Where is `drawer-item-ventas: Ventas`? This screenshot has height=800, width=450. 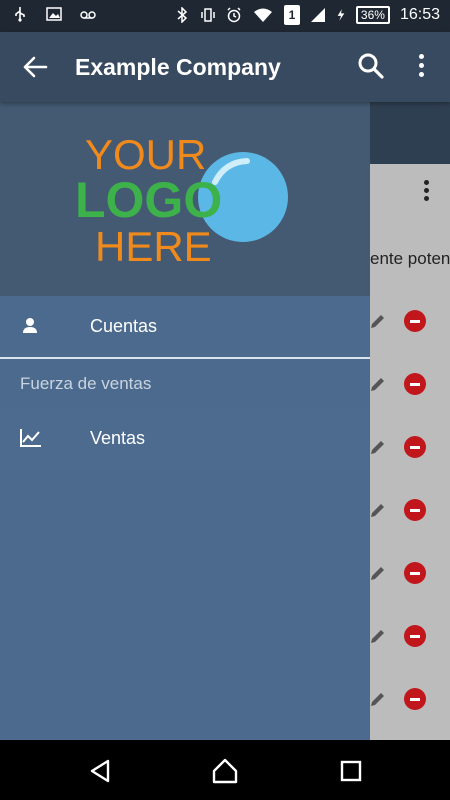
drawer-item-ventas: Ventas is located at coordinates (185, 439).